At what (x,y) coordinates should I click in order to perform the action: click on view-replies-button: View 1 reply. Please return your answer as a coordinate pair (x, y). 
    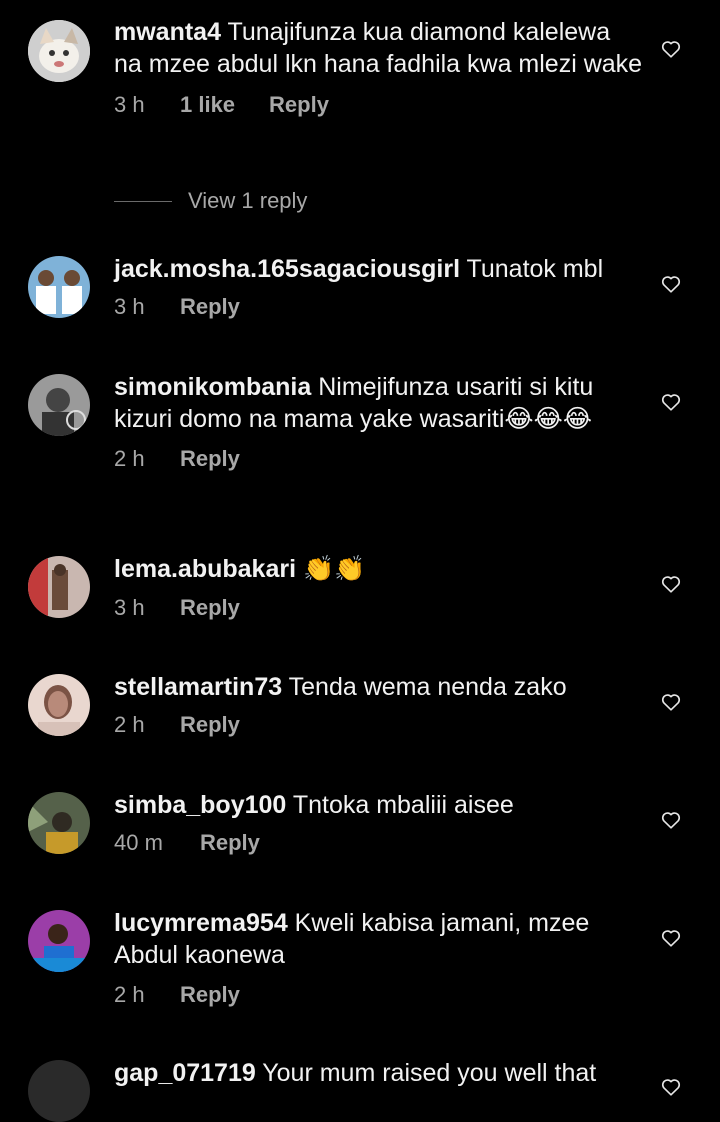
    Looking at the image, I should click on (210, 201).